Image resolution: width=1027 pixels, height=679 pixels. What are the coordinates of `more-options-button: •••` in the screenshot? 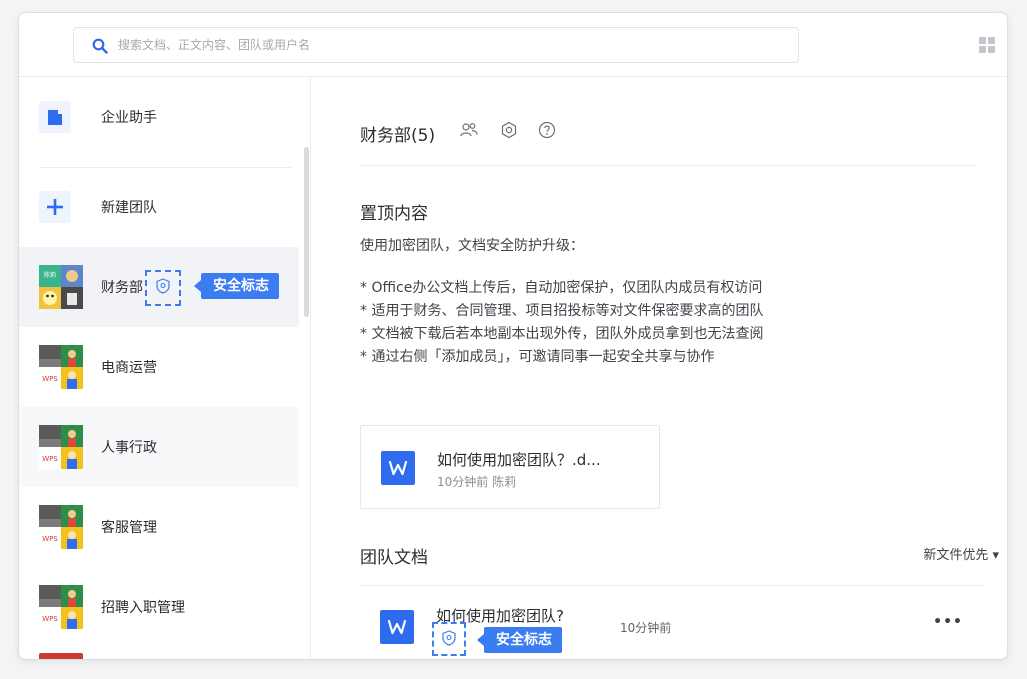 It's located at (948, 622).